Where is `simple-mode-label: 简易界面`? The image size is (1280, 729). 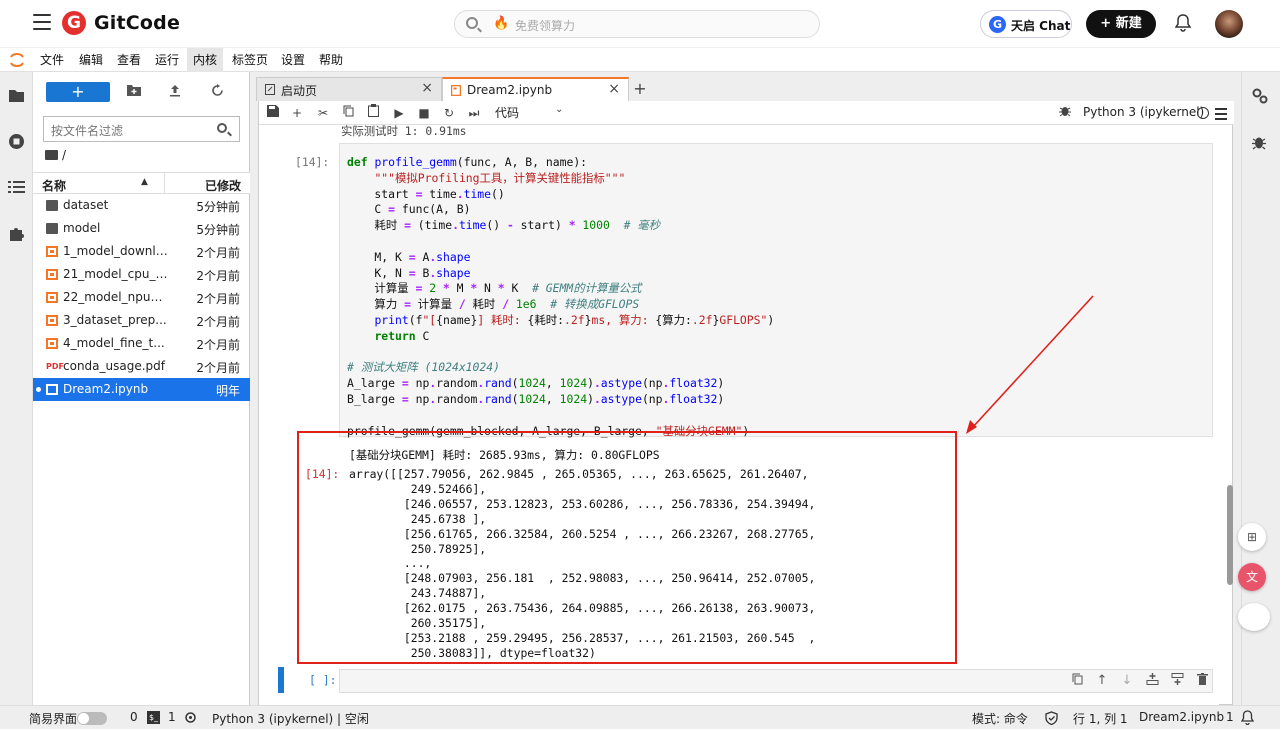
simple-mode-label: 简易界面 is located at coordinates (53, 719).